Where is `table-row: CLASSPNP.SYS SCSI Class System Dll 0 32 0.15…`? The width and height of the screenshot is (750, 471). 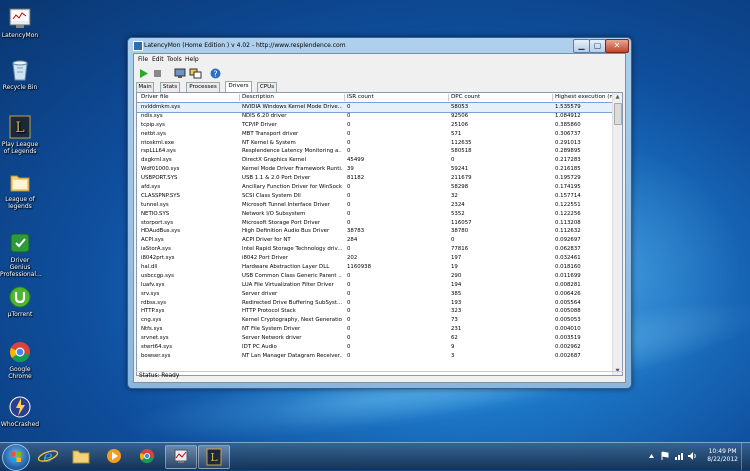
table-row: CLASSPNP.SYS SCSI Class System Dll 0 32 0.15… is located at coordinates (375, 196).